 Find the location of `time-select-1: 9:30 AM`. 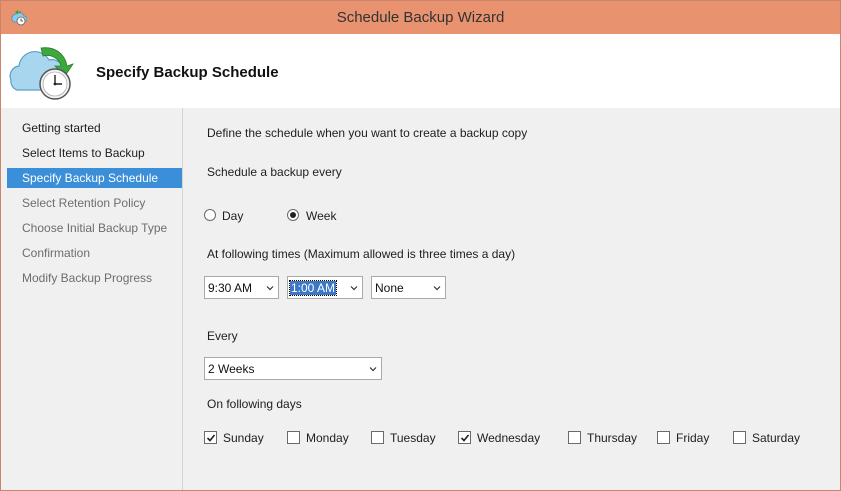

time-select-1: 9:30 AM is located at coordinates (241, 287).